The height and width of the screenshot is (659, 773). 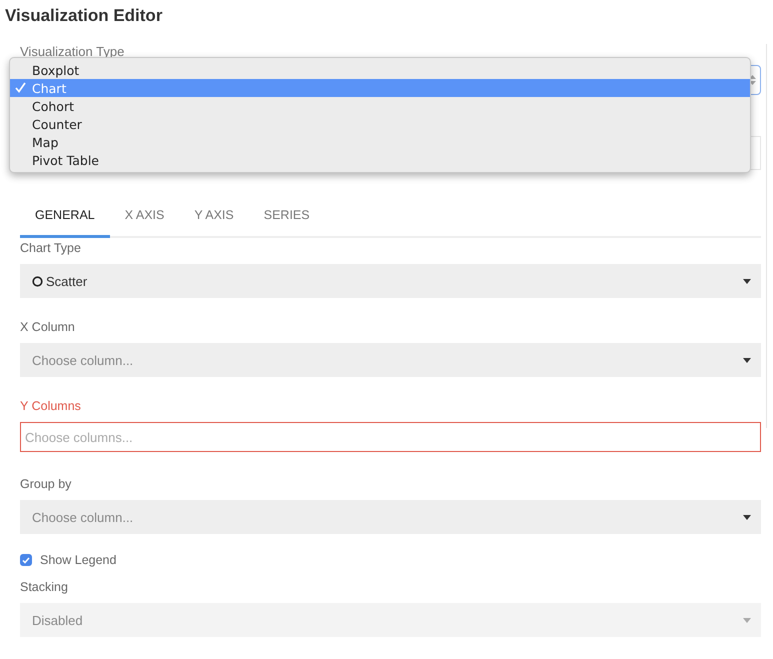 I want to click on stepper-icon, so click(x=752, y=80).